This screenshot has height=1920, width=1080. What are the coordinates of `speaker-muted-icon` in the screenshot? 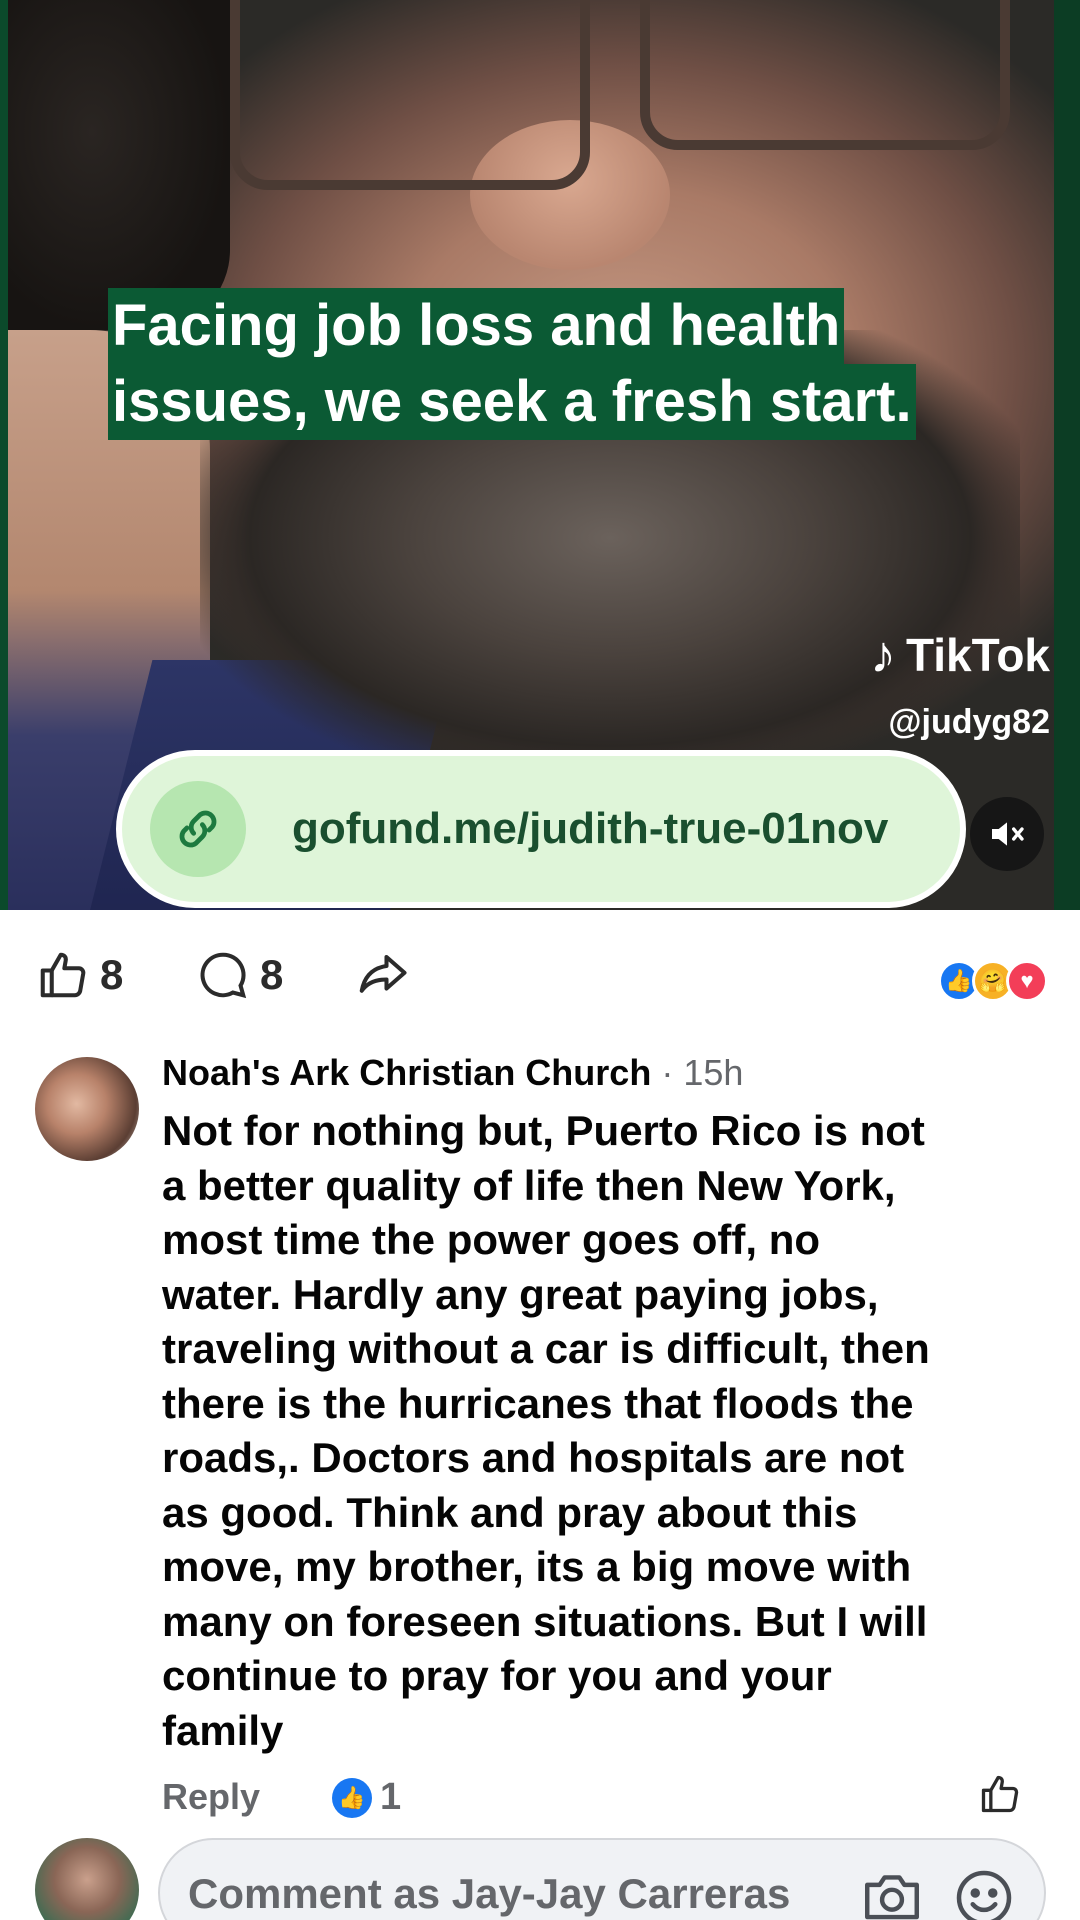 It's located at (1008, 834).